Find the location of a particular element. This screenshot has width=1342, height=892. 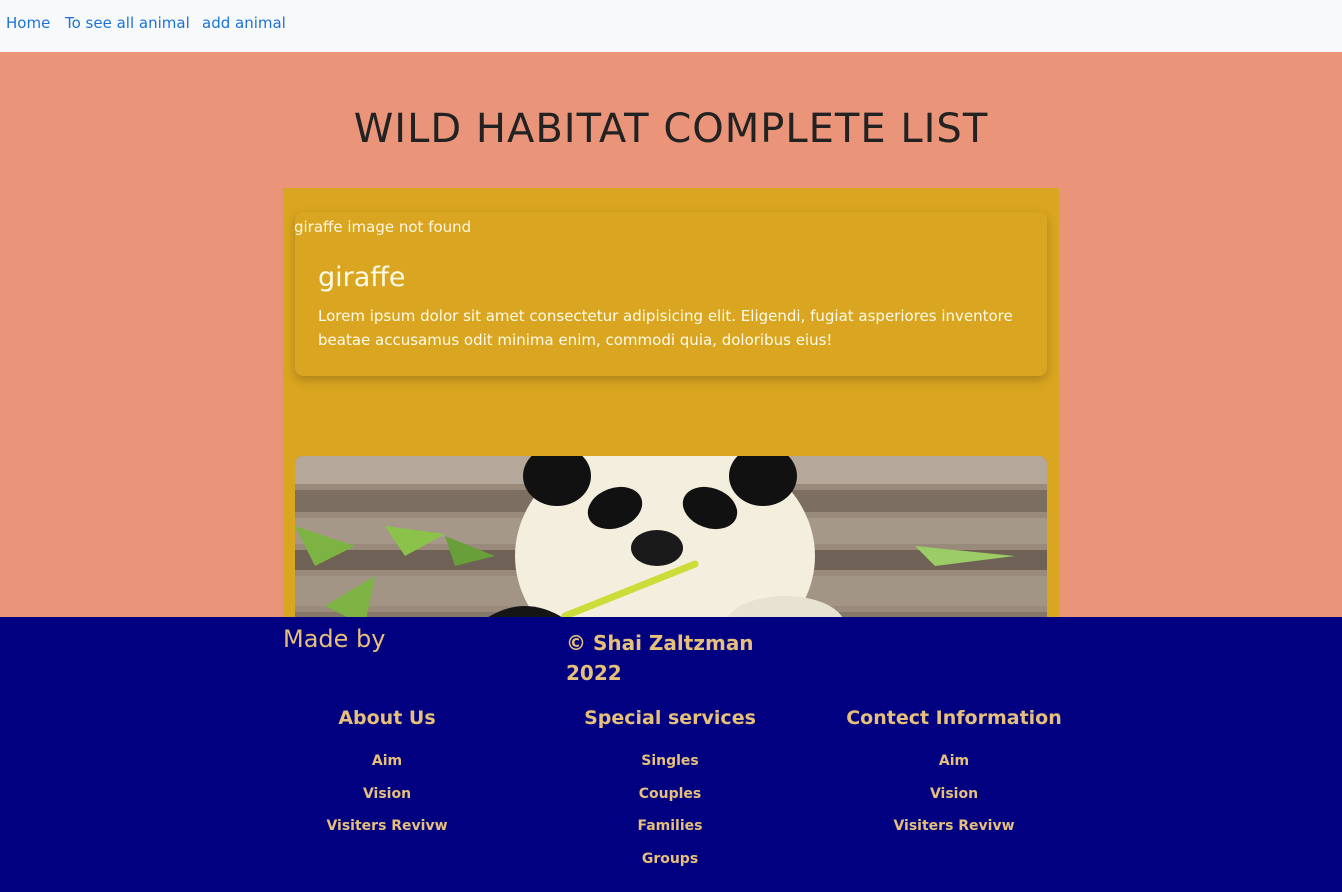

footer-link-singles: Singles is located at coordinates (670, 767).